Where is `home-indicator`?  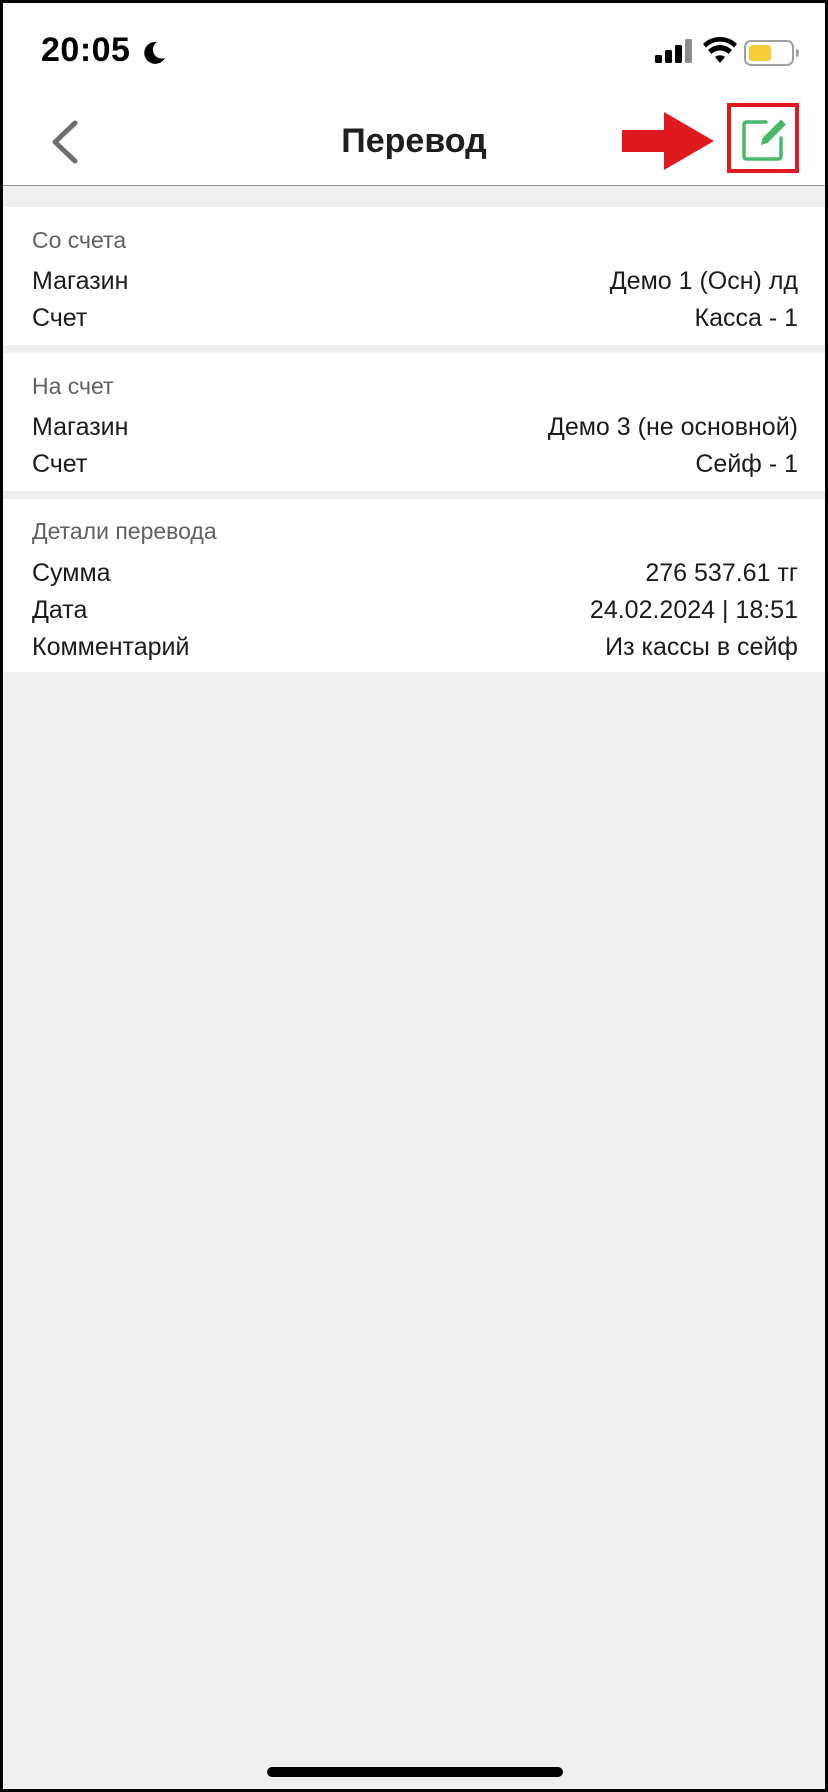
home-indicator is located at coordinates (415, 1772).